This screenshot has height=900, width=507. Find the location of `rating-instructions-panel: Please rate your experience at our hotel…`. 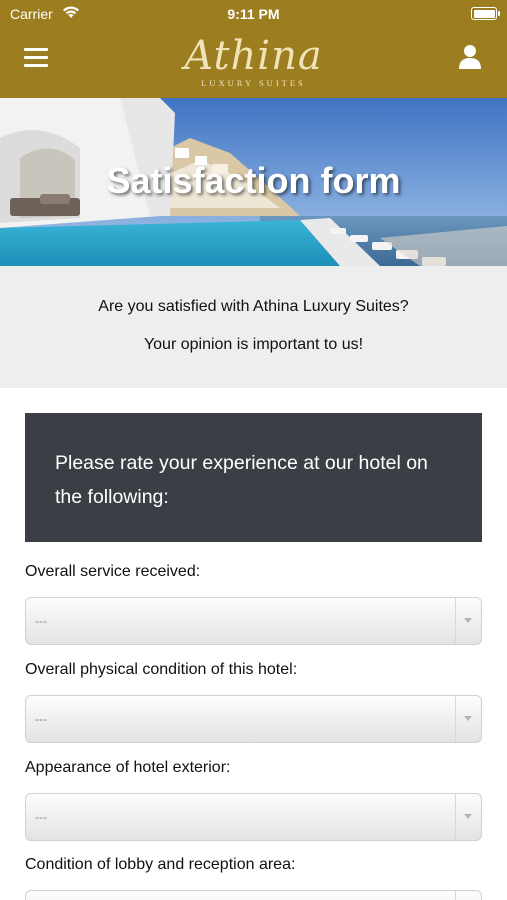

rating-instructions-panel: Please rate your experience at our hotel… is located at coordinates (253, 477).